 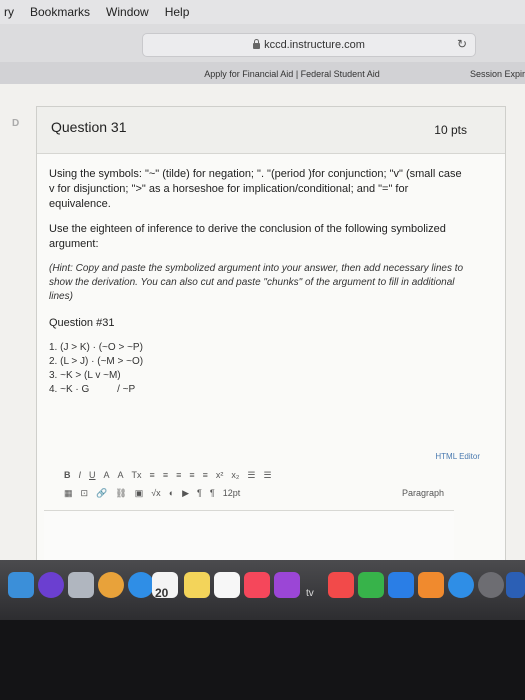 What do you see at coordinates (314, 45) in the screenshot?
I see `url-text: kccd.instructure.com` at bounding box center [314, 45].